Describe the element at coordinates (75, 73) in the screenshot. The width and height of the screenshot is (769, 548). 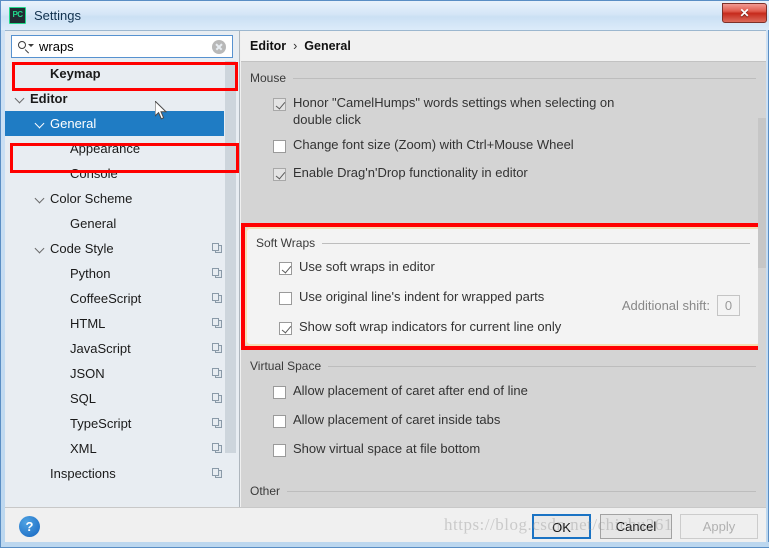
I see `sidebar-item-label: Keymap` at that location.